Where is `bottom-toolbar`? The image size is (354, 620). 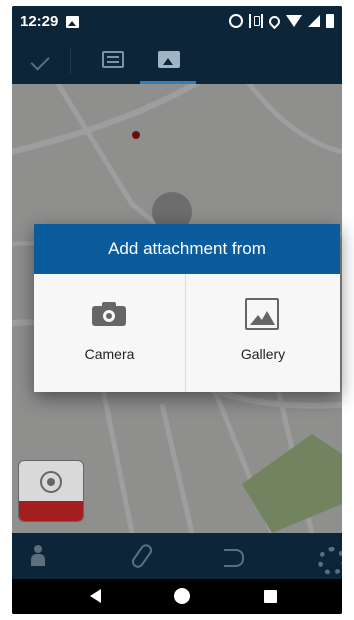 bottom-toolbar is located at coordinates (177, 556).